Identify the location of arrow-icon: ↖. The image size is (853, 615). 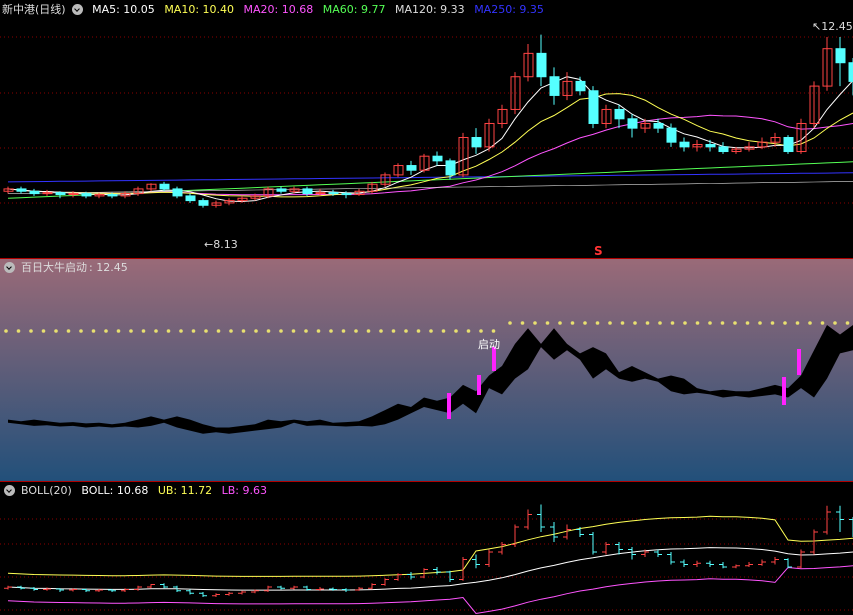
(817, 26).